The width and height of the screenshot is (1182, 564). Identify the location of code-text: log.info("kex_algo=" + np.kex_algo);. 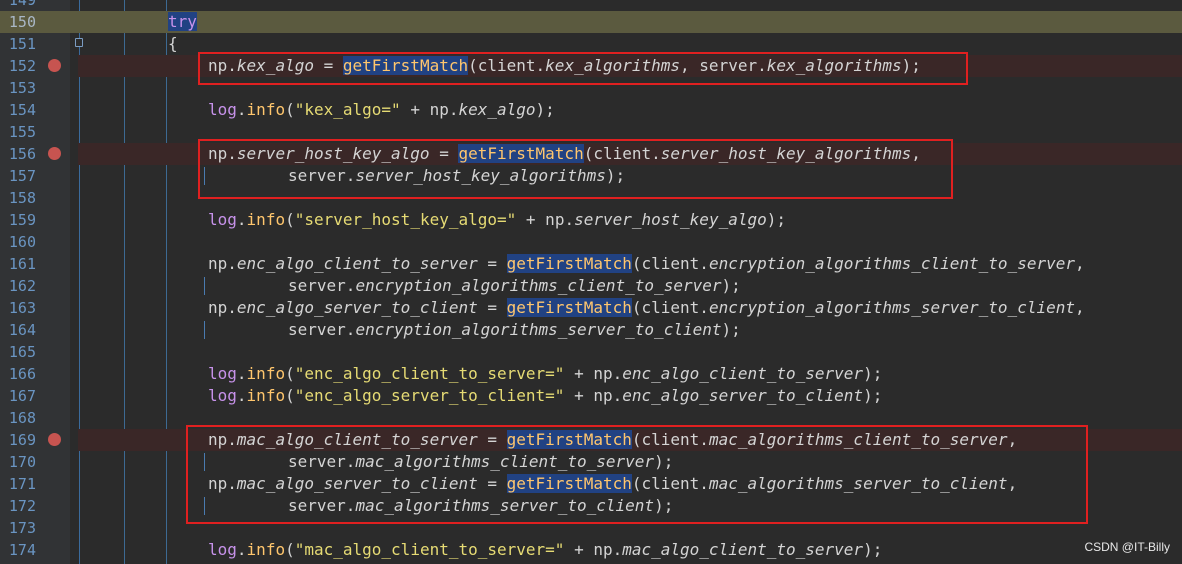
(381, 110).